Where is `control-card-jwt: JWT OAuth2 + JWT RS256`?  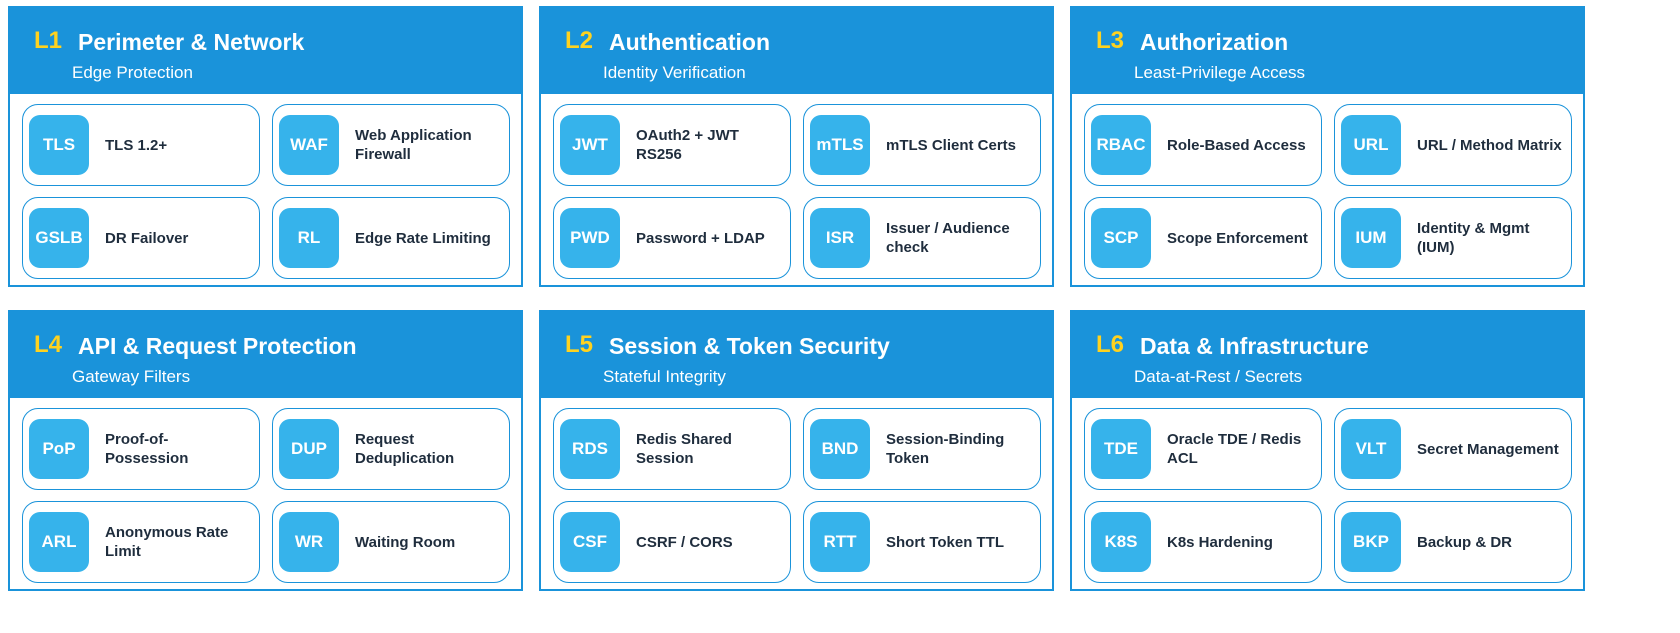
control-card-jwt: JWT OAuth2 + JWT RS256 is located at coordinates (672, 145).